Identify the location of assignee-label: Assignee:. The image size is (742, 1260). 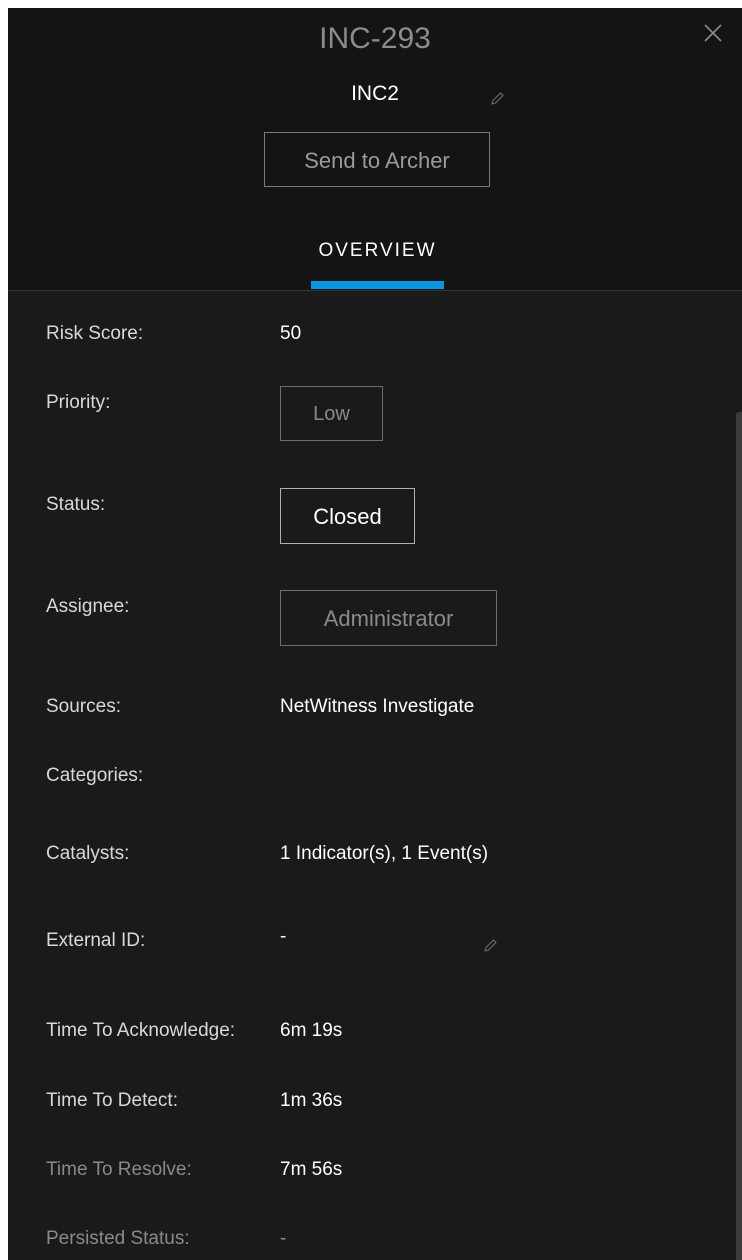
(88, 606).